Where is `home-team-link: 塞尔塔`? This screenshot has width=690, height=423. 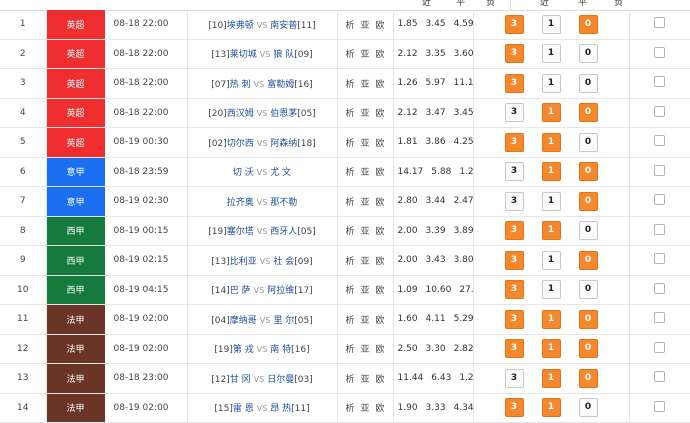
home-team-link: 塞尔塔 is located at coordinates (240, 232).